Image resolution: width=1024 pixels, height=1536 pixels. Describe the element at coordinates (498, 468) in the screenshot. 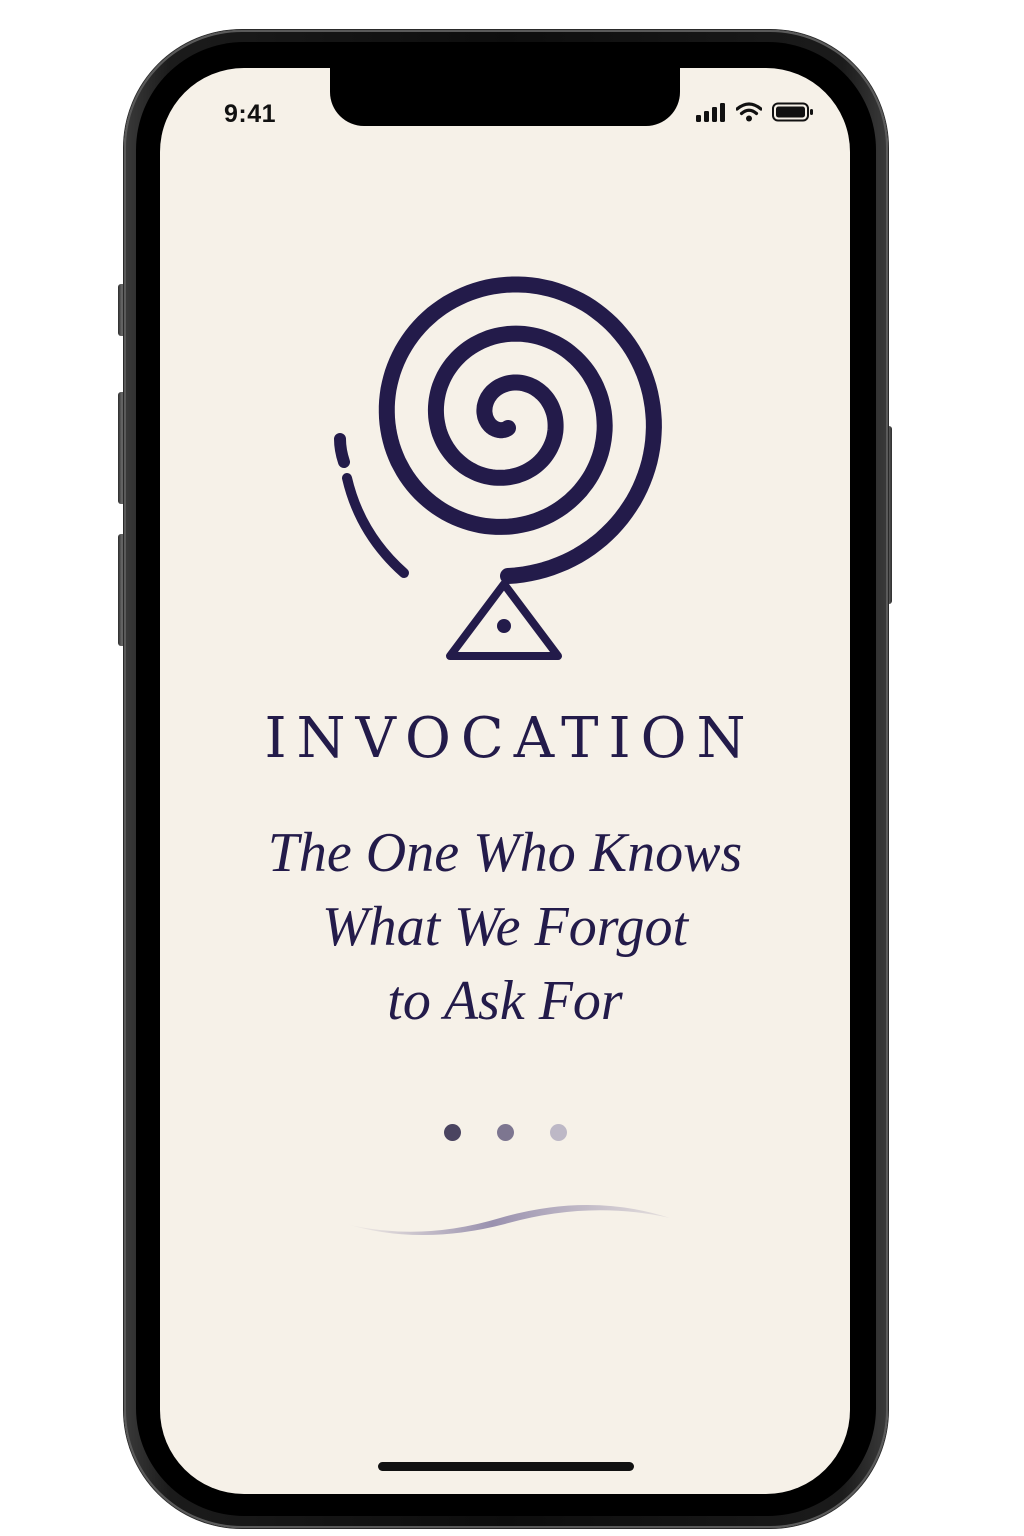

I see `spiral-eye-triangle-icon` at that location.